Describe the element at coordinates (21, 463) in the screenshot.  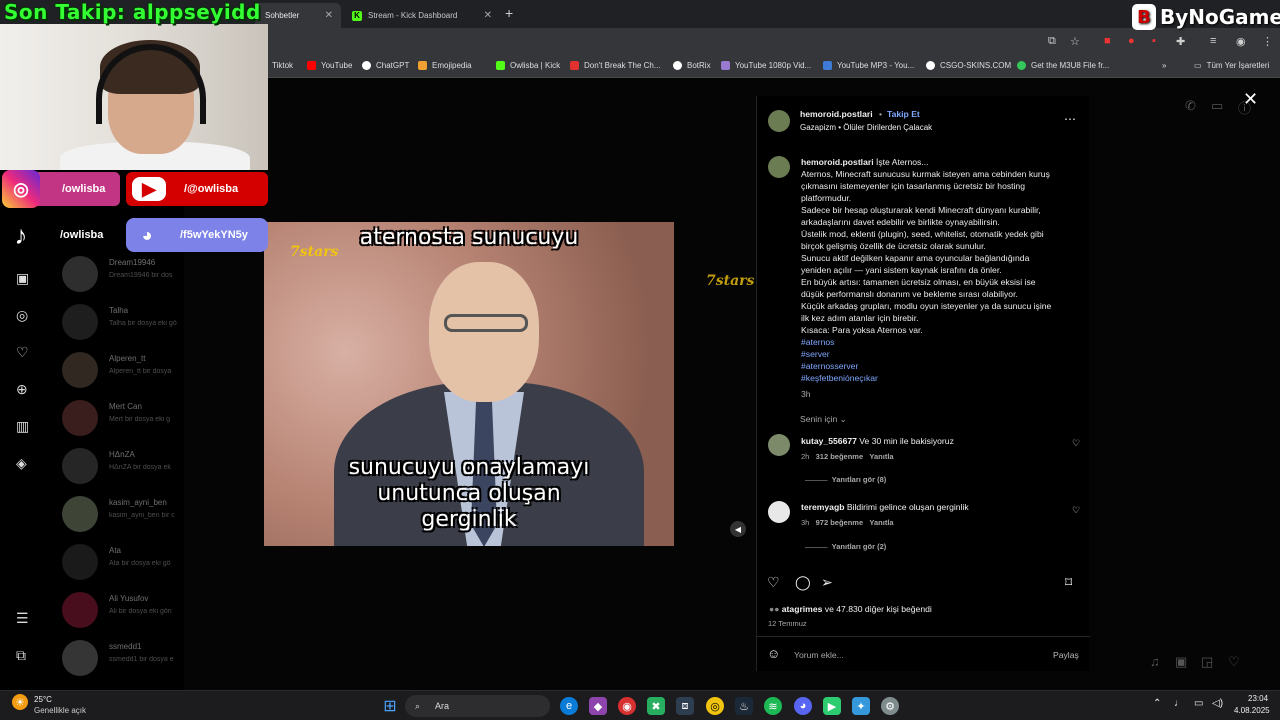
I see `profile-icon: ◈` at that location.